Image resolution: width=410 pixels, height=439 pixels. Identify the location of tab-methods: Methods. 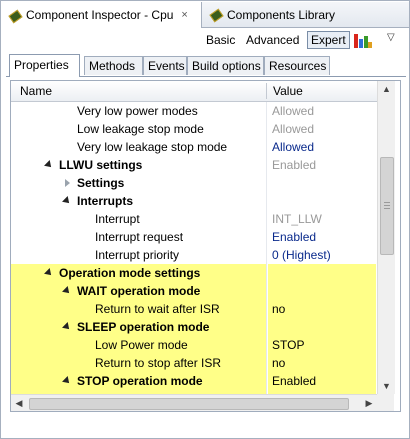
(113, 65).